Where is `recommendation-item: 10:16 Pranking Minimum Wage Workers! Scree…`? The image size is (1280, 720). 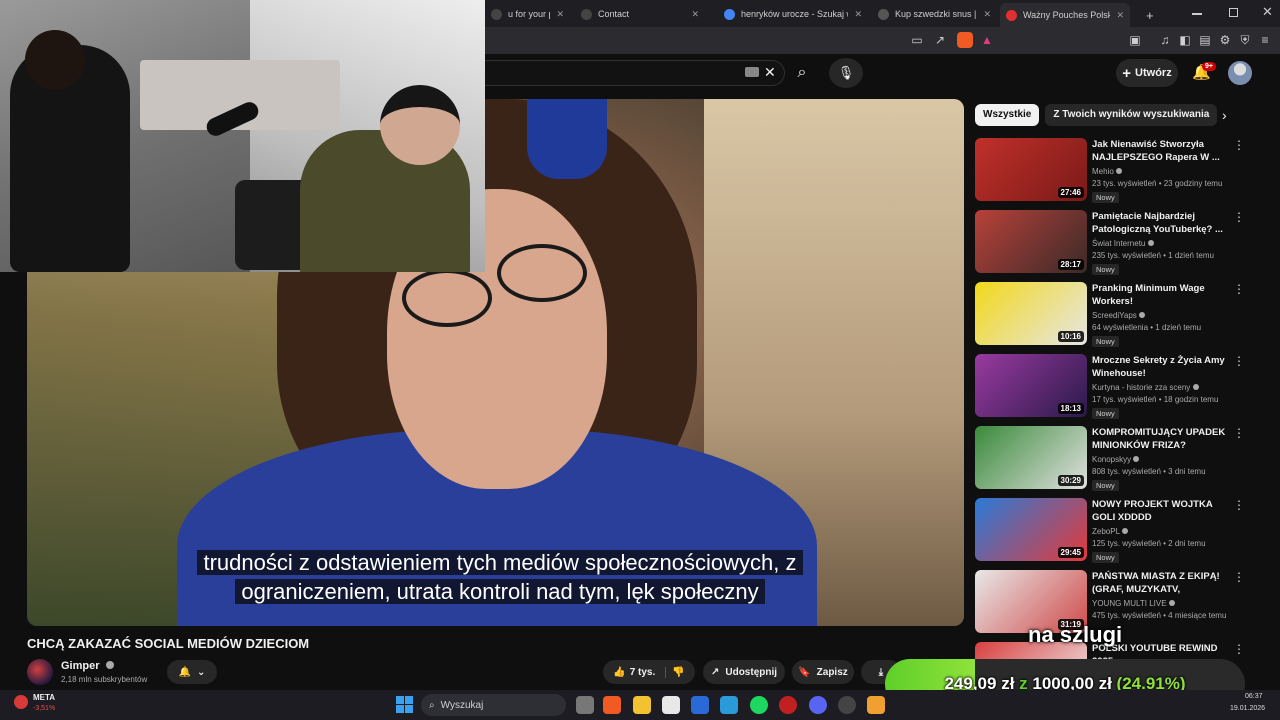
recommendation-item: 10:16 Pranking Minimum Wage Workers! Scree… is located at coordinates (1115, 315).